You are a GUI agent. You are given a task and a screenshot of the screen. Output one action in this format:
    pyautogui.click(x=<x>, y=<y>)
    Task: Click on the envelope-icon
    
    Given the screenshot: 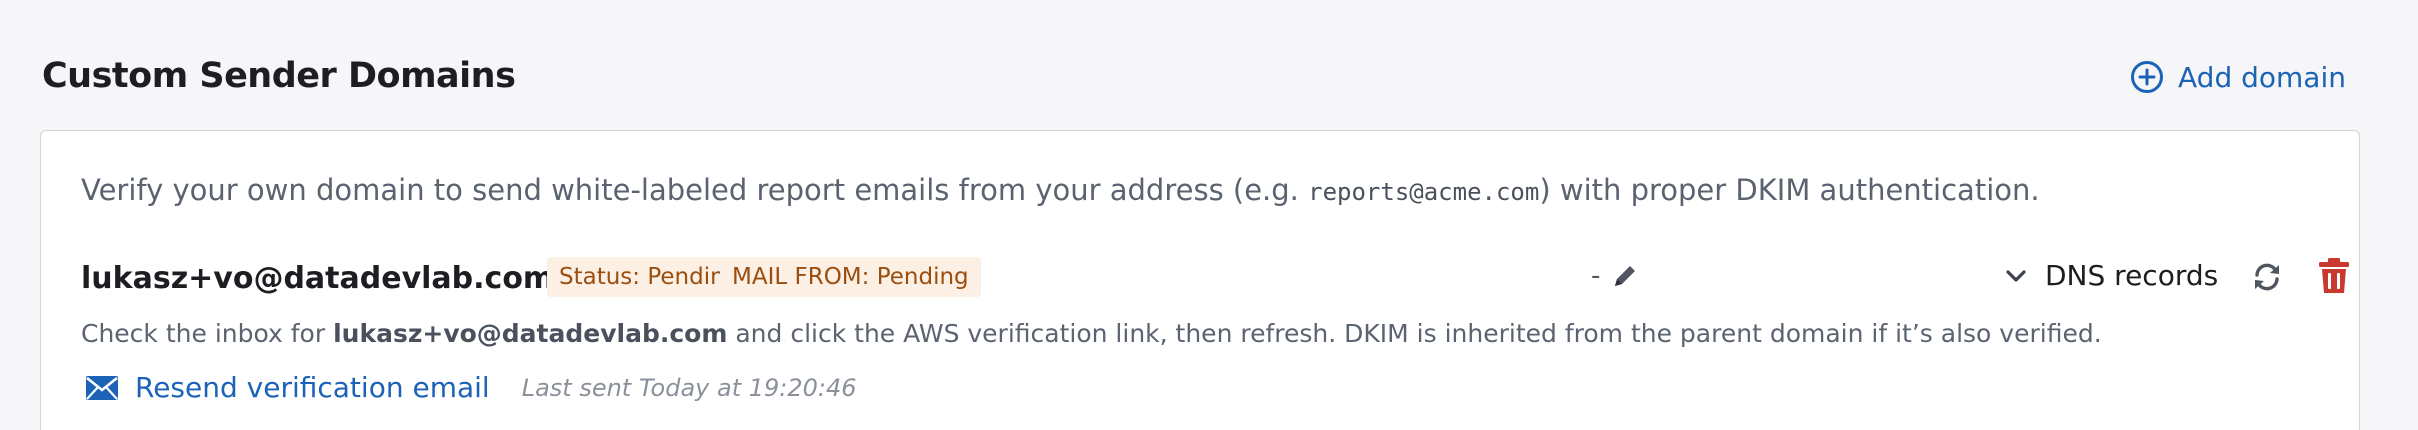 What is the action you would take?
    pyautogui.click(x=102, y=388)
    